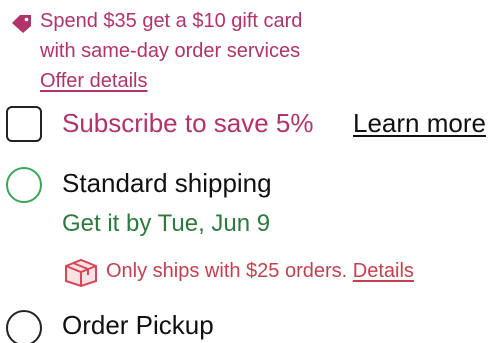 The height and width of the screenshot is (343, 498). I want to click on standard-shipping-label: Standard shipping, so click(167, 183).